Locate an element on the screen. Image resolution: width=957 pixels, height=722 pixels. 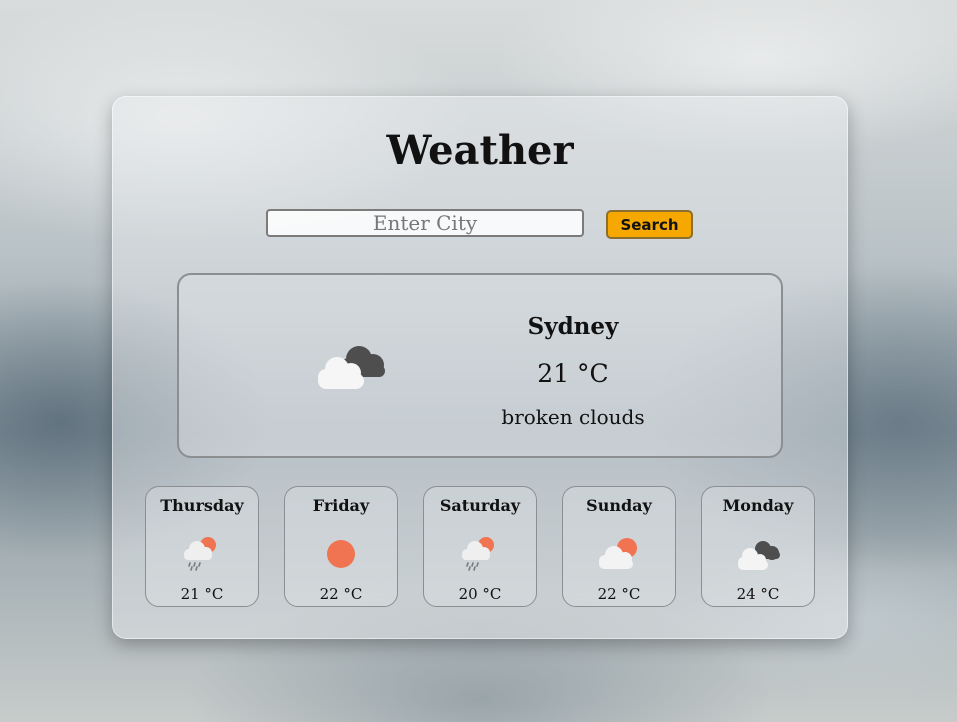
forecast-card-monday: Monday 24 °C is located at coordinates (758, 546).